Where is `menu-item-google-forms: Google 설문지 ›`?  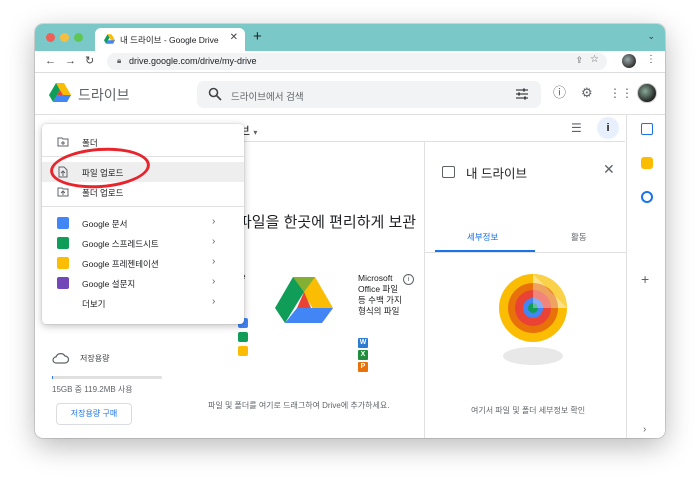
menu-item-google-forms: Google 설문지 › is located at coordinates (143, 283).